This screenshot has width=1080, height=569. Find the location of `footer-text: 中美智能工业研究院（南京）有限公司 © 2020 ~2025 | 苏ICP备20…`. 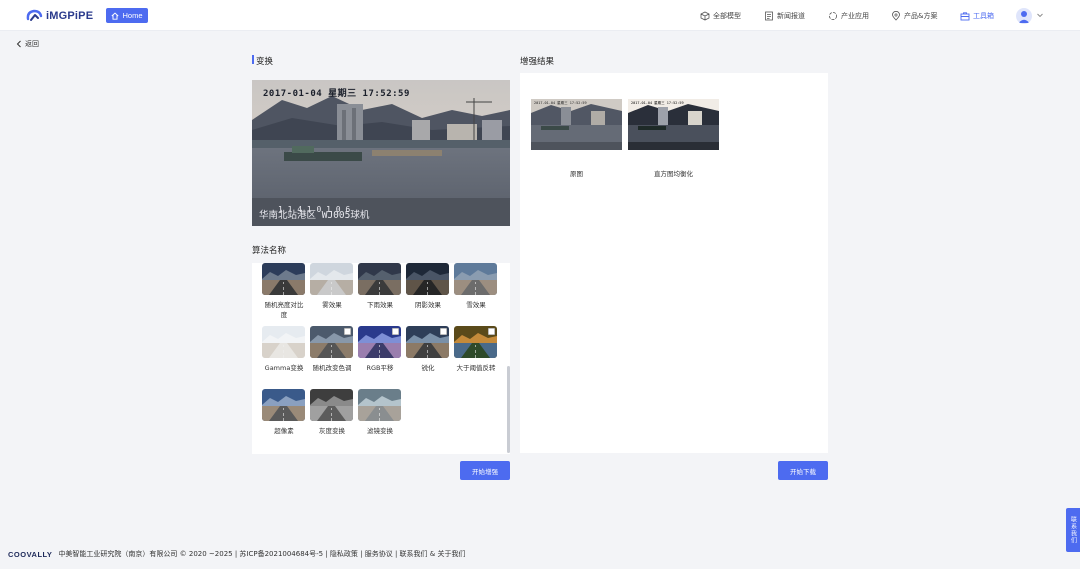

footer-text: 中美智能工业研究院（南京）有限公司 © 2020 ~2025 | 苏ICP备20… is located at coordinates (262, 554).